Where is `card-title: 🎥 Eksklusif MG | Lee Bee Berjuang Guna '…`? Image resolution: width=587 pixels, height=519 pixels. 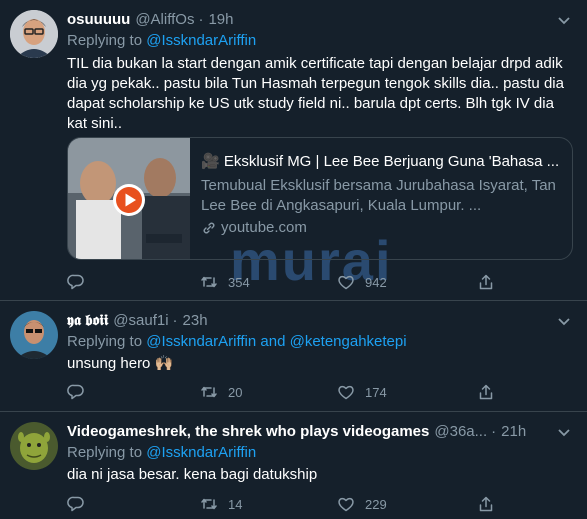
card-title: 🎥 Eksklusif MG | Lee Bee Berjuang Guna '… is located at coordinates (380, 161).